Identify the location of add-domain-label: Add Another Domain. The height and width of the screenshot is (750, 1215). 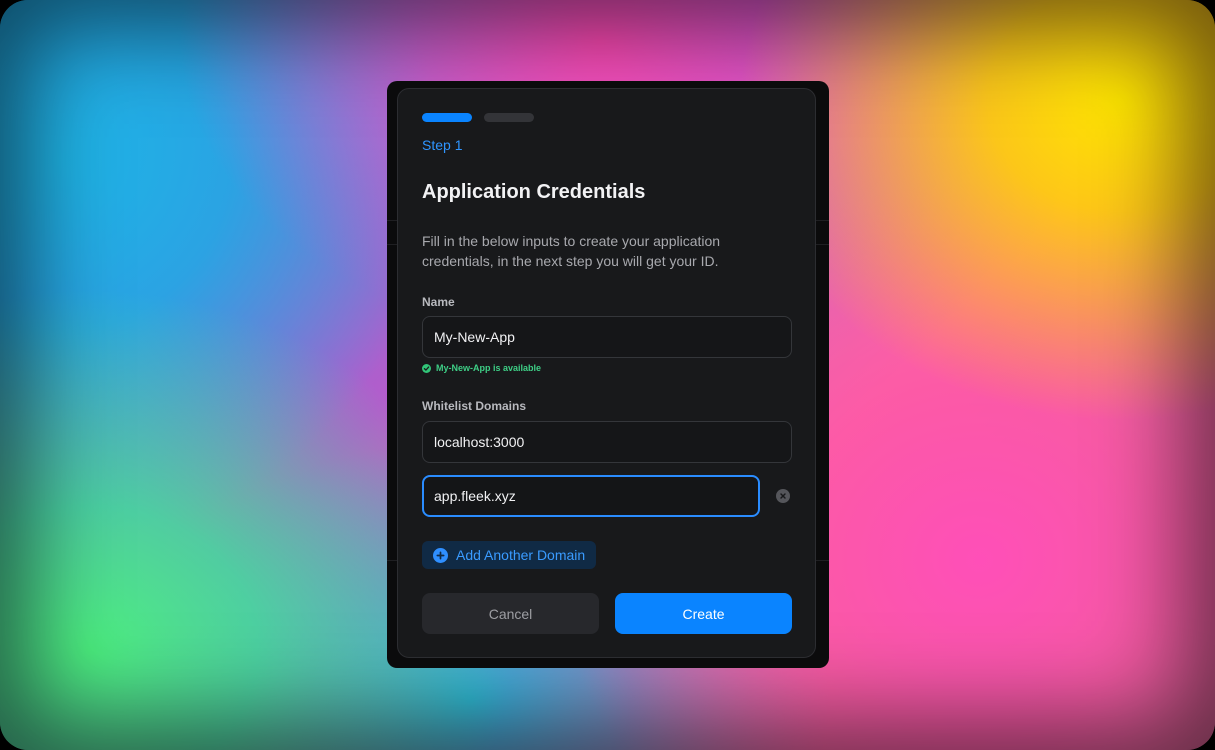
(521, 555).